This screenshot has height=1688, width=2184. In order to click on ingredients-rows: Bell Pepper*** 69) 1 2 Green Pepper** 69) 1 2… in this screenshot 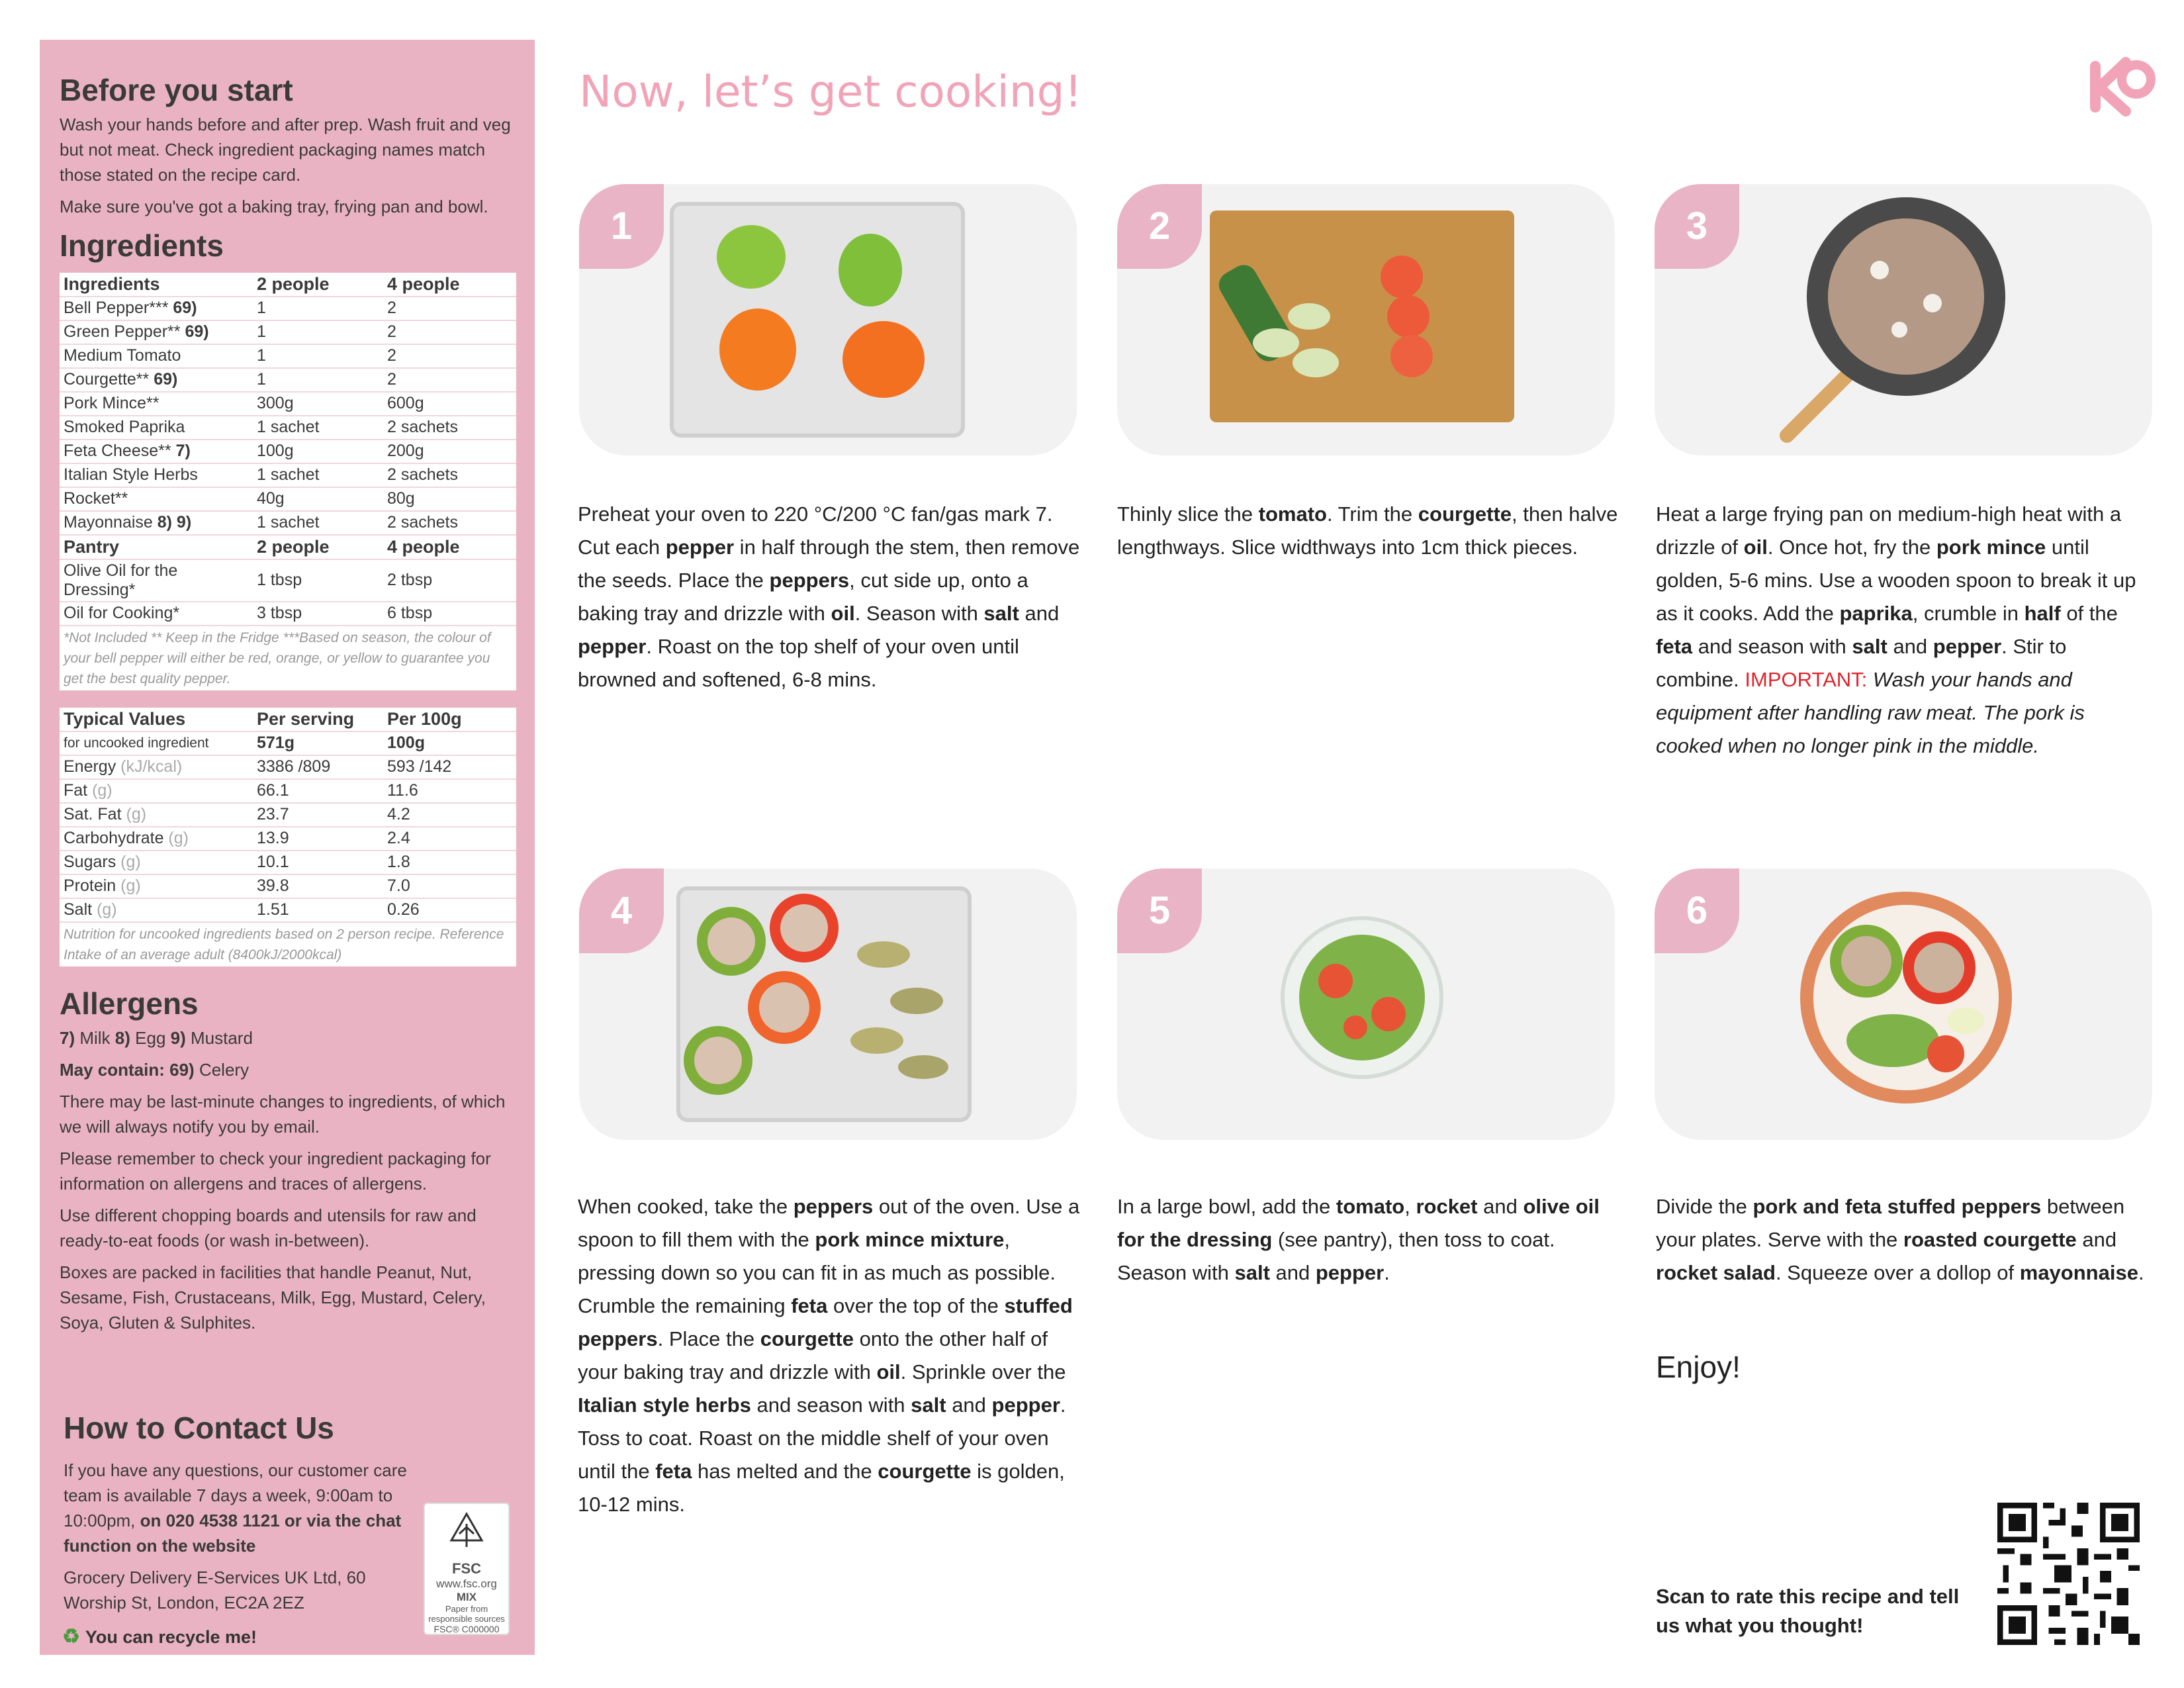, I will do `click(288, 416)`.